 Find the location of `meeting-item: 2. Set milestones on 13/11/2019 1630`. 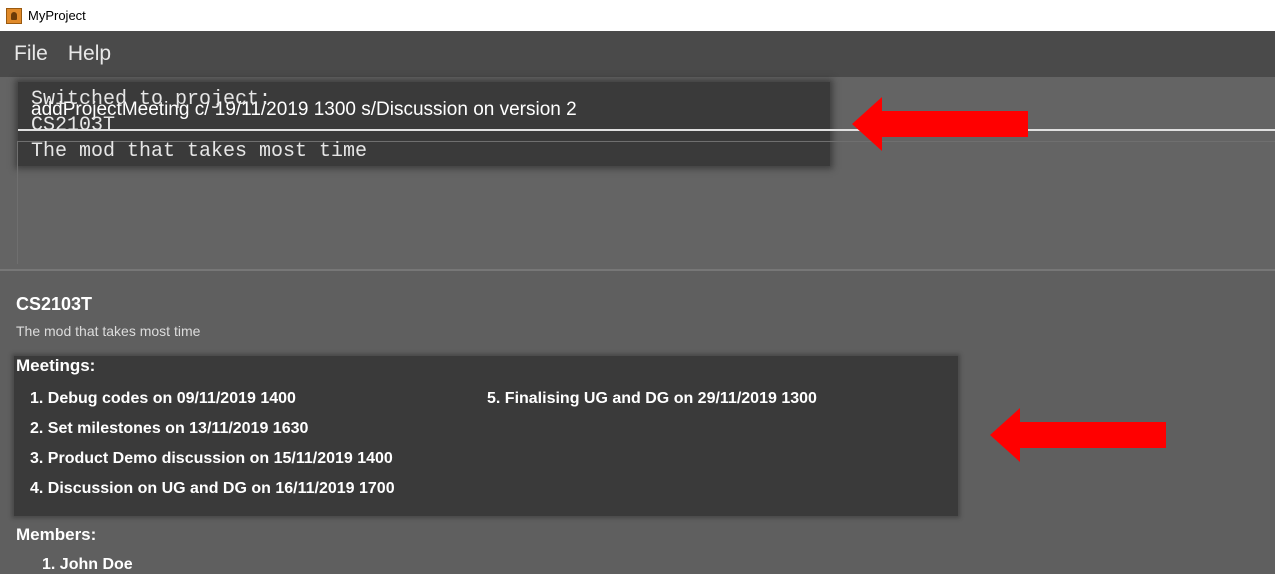

meeting-item: 2. Set milestones on 13/11/2019 1630 is located at coordinates (169, 428).